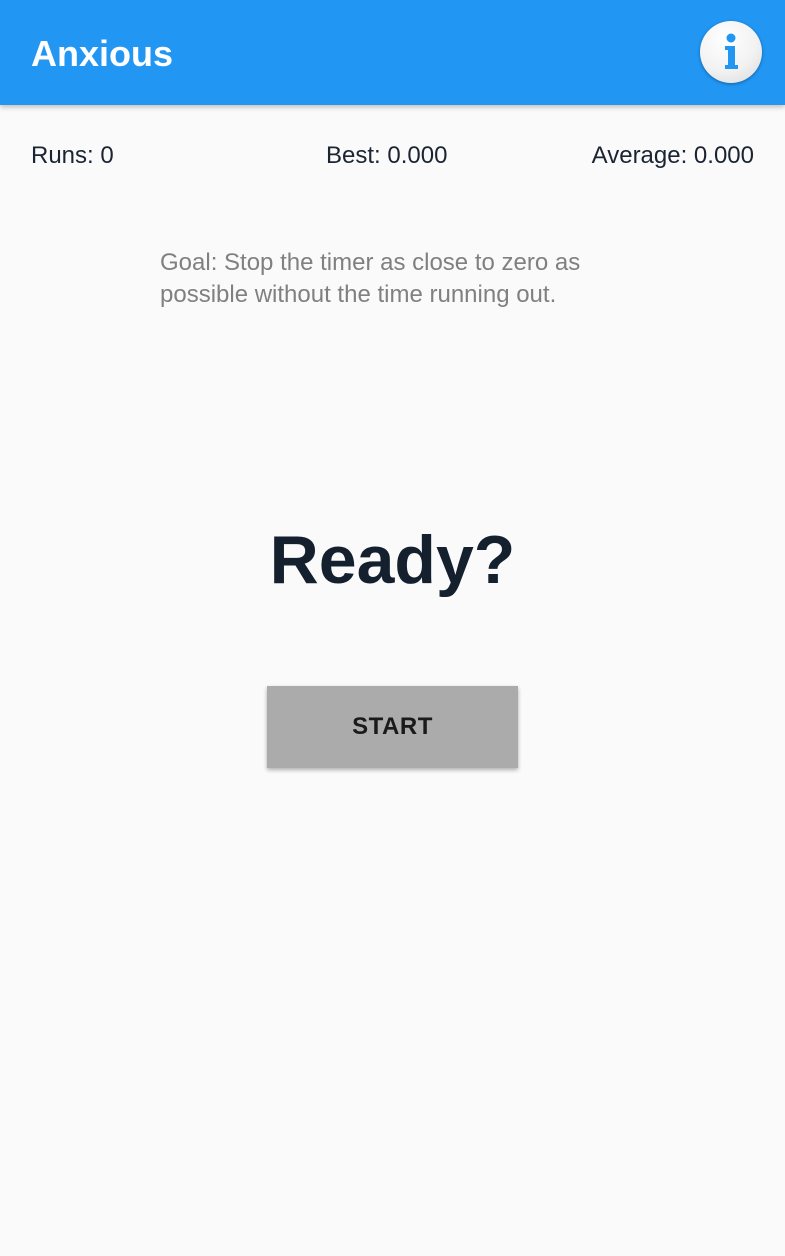  I want to click on app-title: Anxious, so click(102, 53).